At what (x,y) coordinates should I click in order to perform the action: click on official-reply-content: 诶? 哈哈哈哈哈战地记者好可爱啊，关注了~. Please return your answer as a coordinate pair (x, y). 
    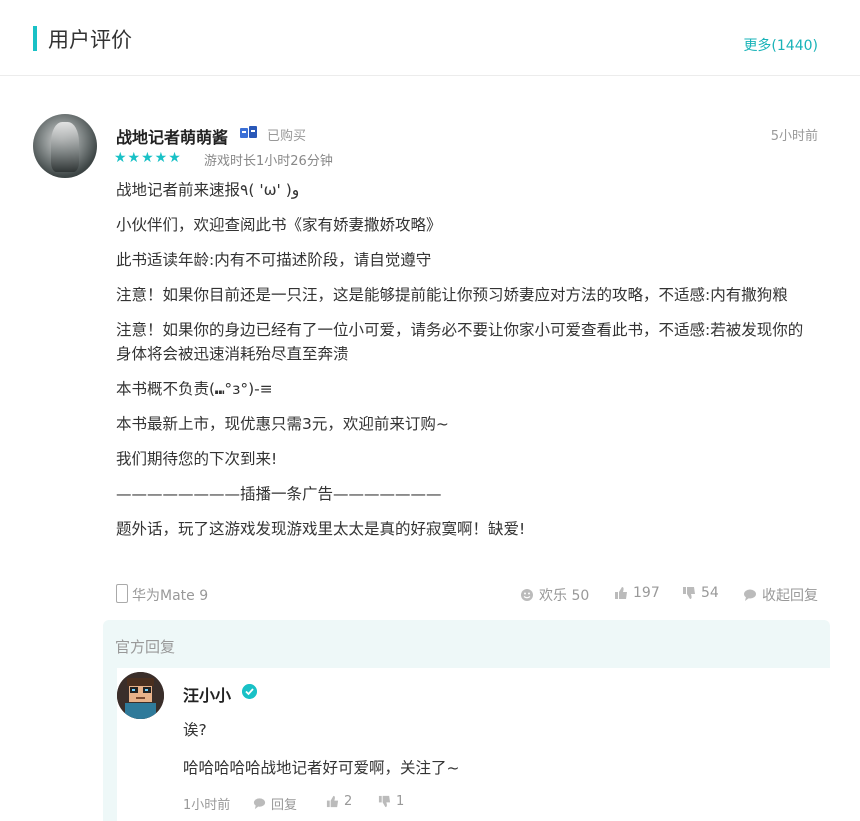
    Looking at the image, I should click on (321, 756).